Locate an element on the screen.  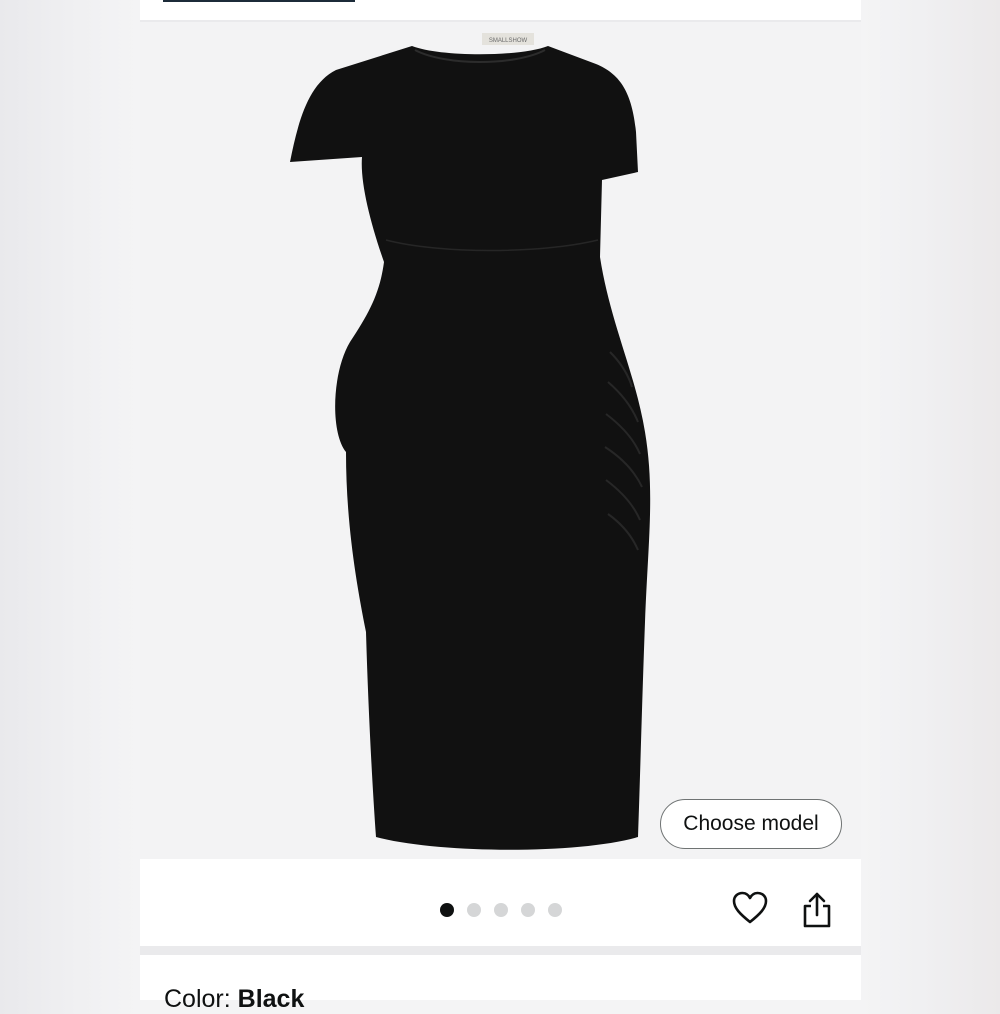
color-selector: Color: Black is located at coordinates (500, 984).